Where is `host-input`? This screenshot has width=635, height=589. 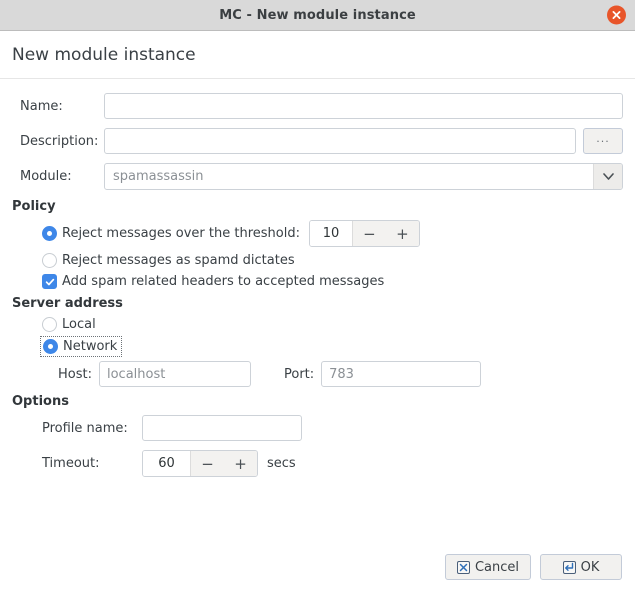
host-input is located at coordinates (174, 374).